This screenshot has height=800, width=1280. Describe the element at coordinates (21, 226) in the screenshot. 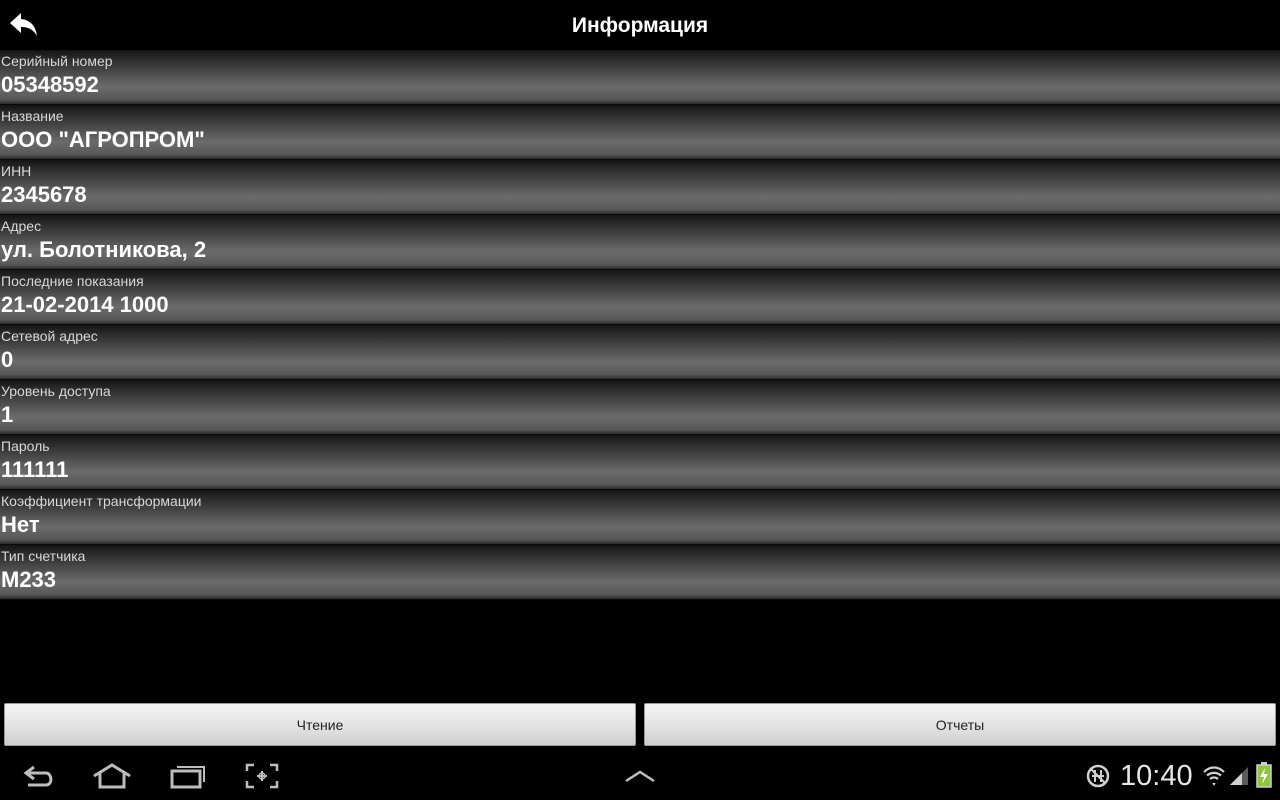

I see `info-label: Адрес` at that location.